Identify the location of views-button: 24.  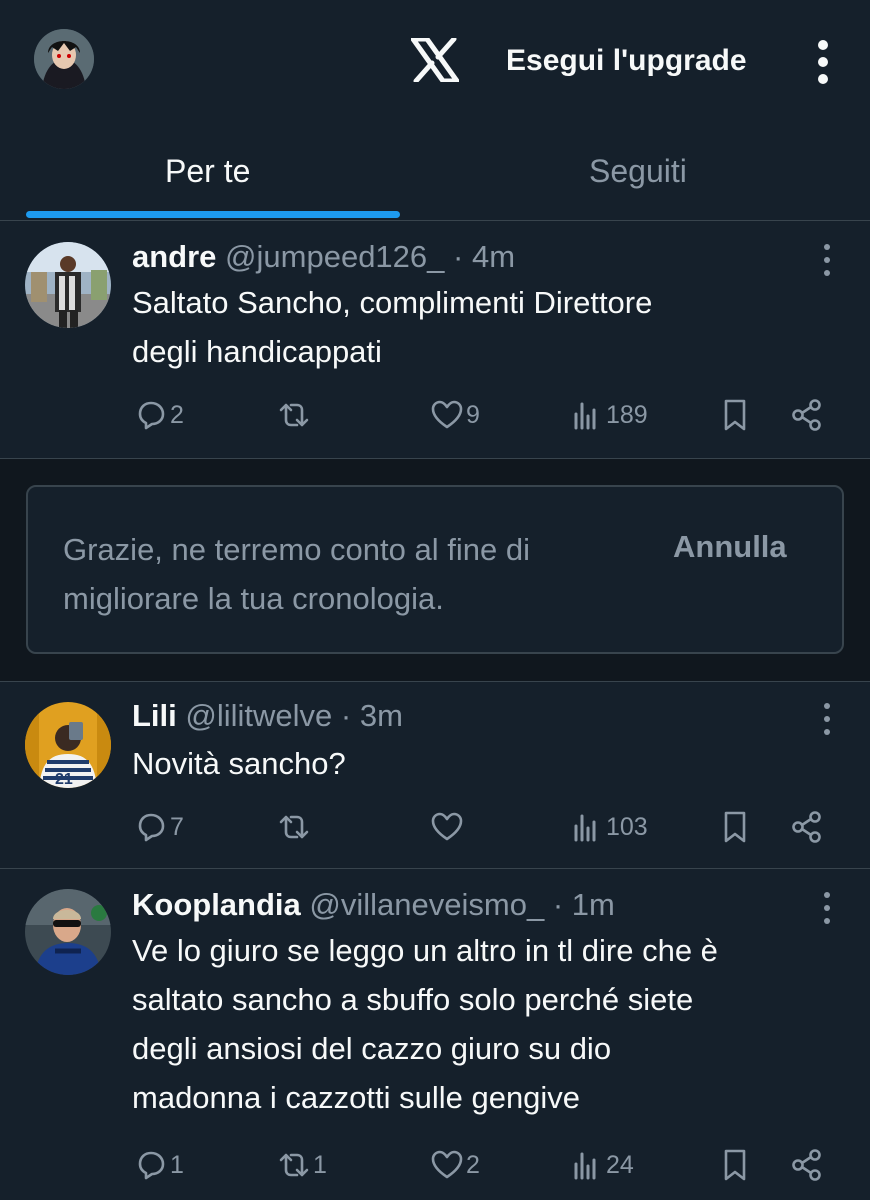
(602, 1165).